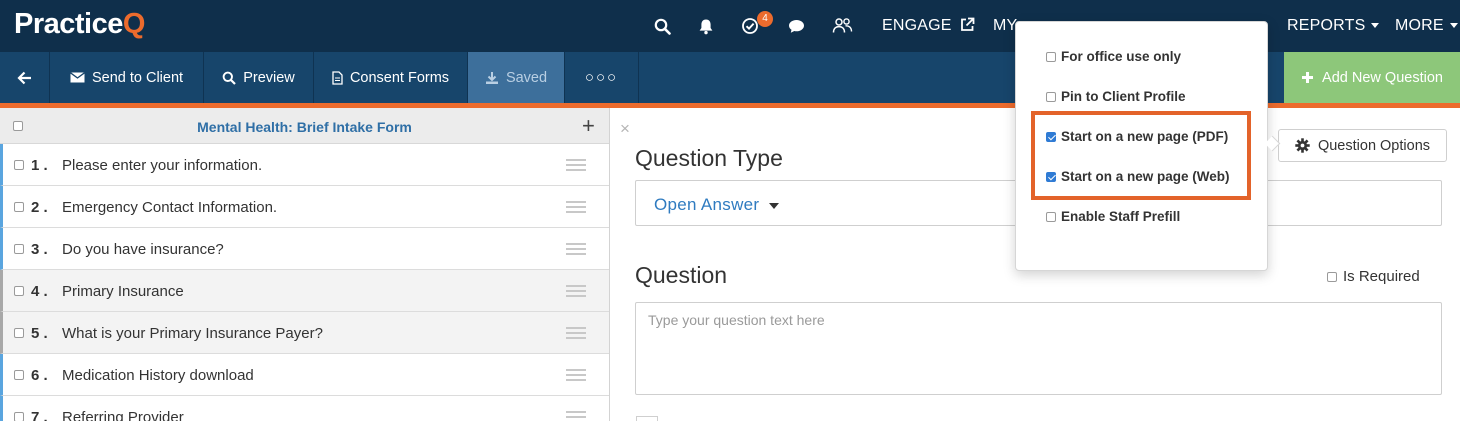 The image size is (1460, 421). What do you see at coordinates (1121, 216) in the screenshot?
I see `staff-prefill-label: Enable Staff Prefill` at bounding box center [1121, 216].